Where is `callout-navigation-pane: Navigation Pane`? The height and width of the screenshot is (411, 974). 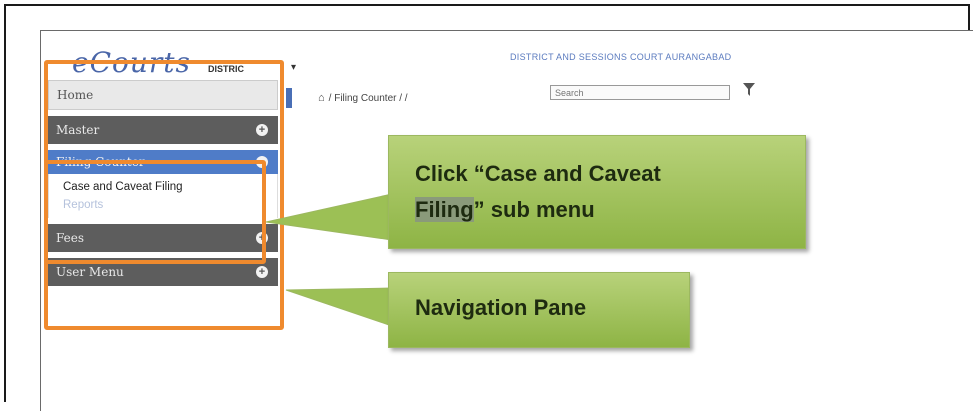 callout-navigation-pane: Navigation Pane is located at coordinates (539, 310).